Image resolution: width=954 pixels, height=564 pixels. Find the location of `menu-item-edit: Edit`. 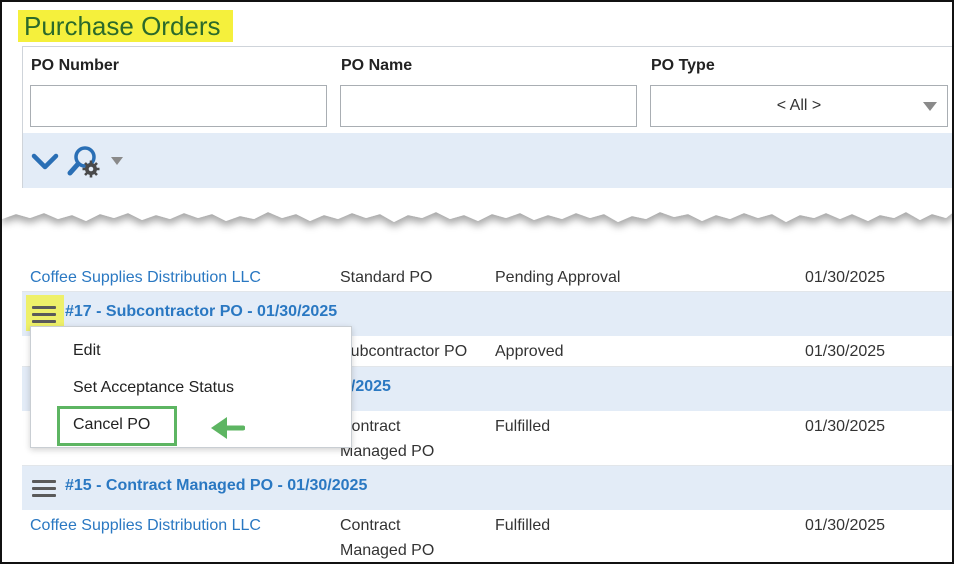

menu-item-edit: Edit is located at coordinates (87, 351).